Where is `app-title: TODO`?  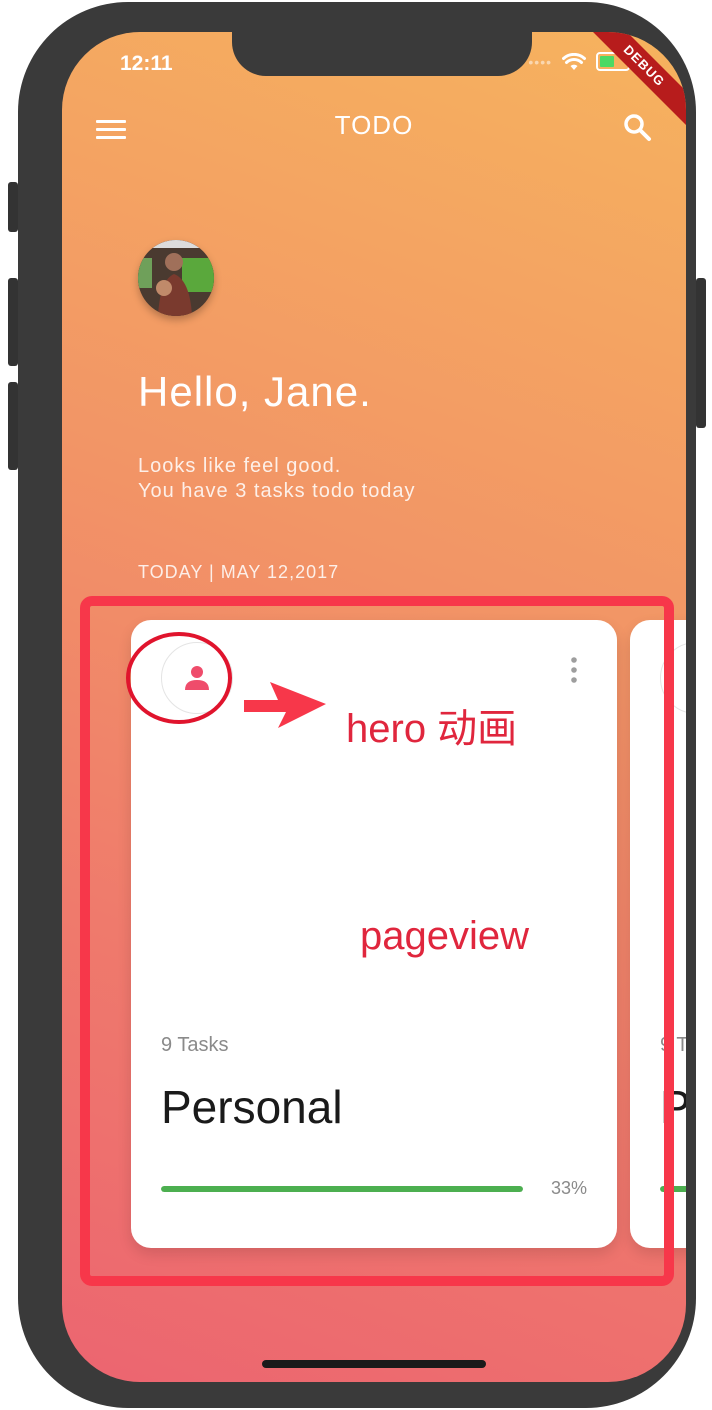 app-title: TODO is located at coordinates (374, 125).